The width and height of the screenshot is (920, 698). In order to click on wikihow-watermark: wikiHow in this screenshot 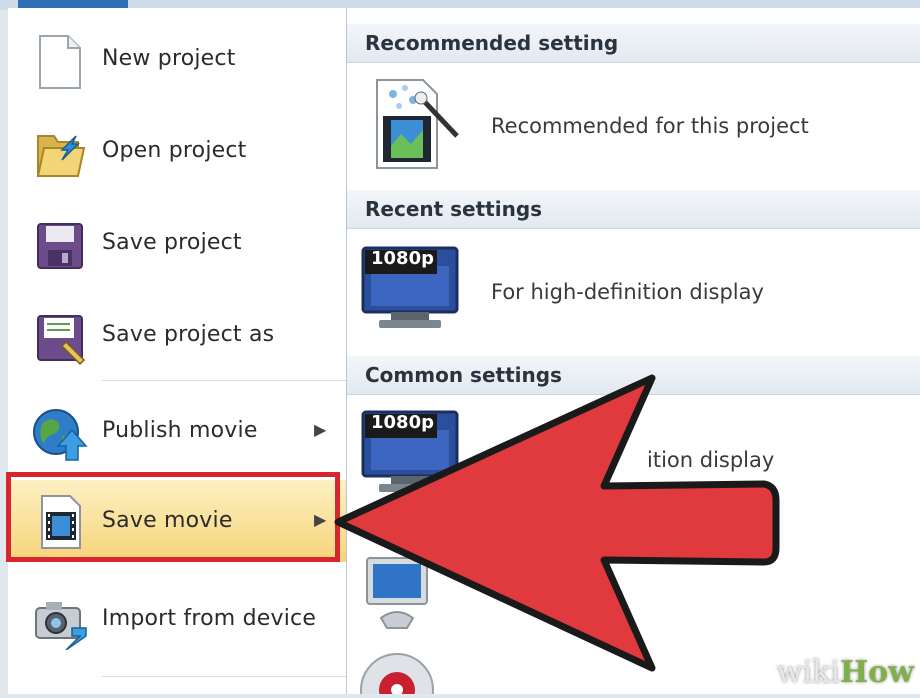, I will do `click(845, 672)`.